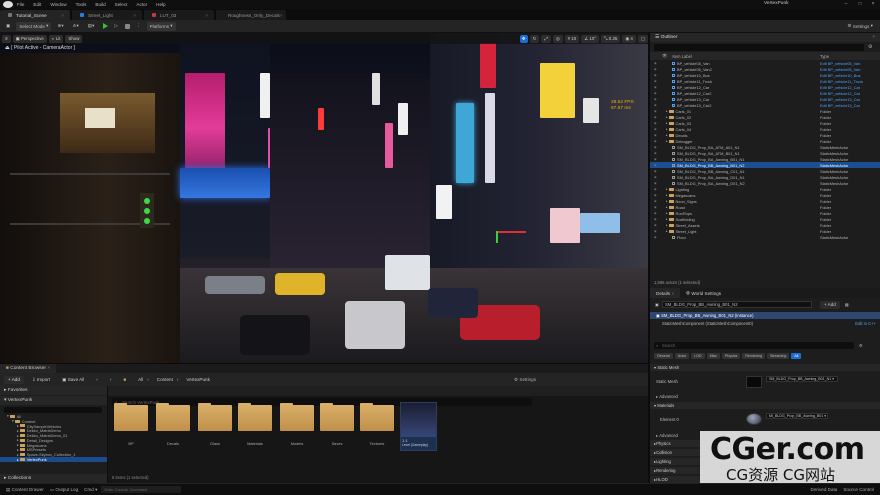 The image size is (880, 495). I want to click on menu-select: Select, so click(121, 4).